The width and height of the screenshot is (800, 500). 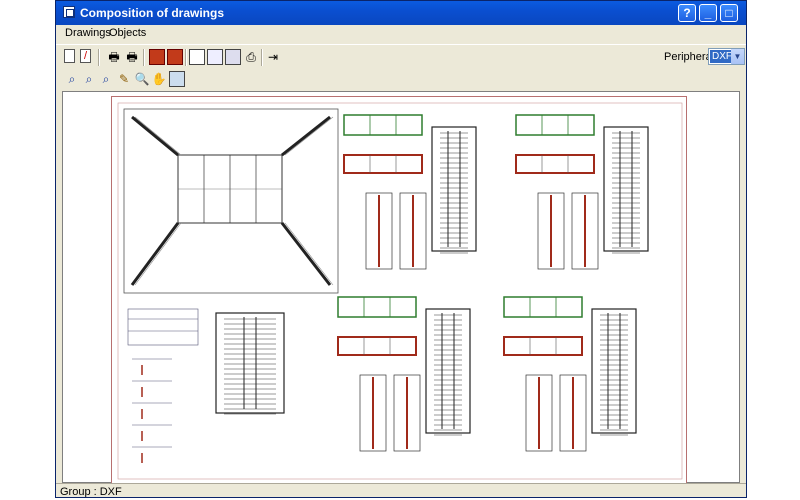 I want to click on exit-icon: ⇥, so click(x=273, y=57).